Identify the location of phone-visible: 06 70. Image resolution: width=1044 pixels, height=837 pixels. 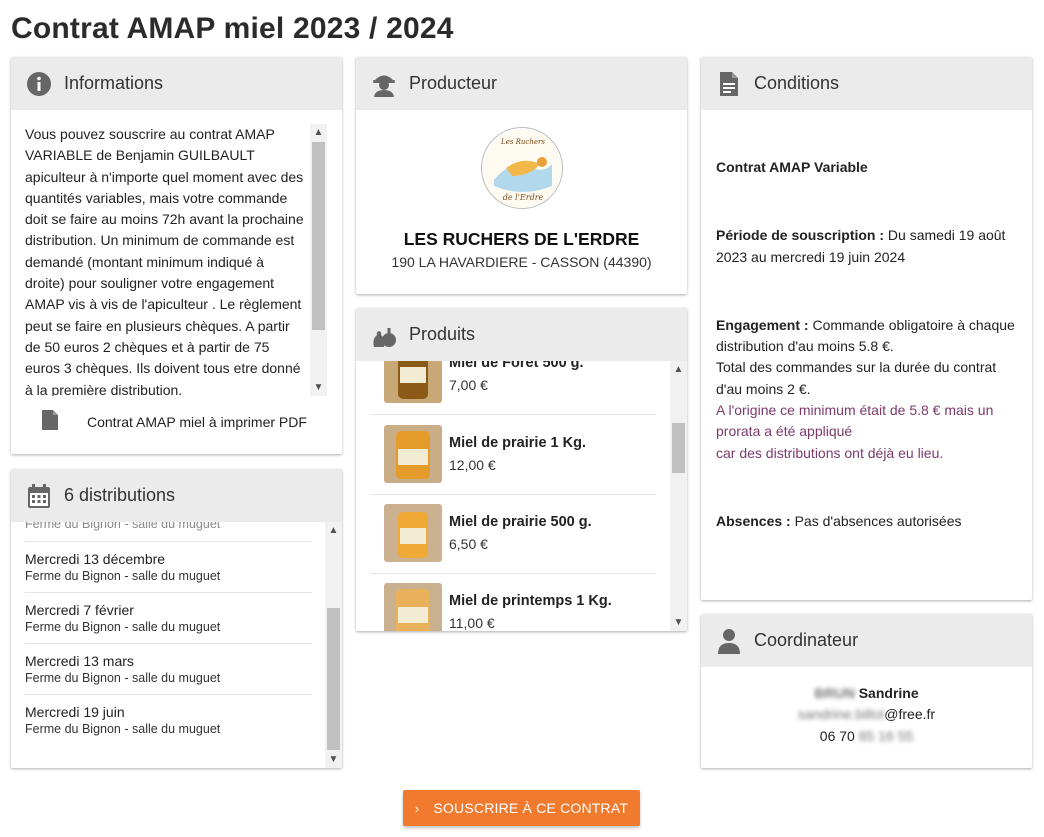
(837, 736).